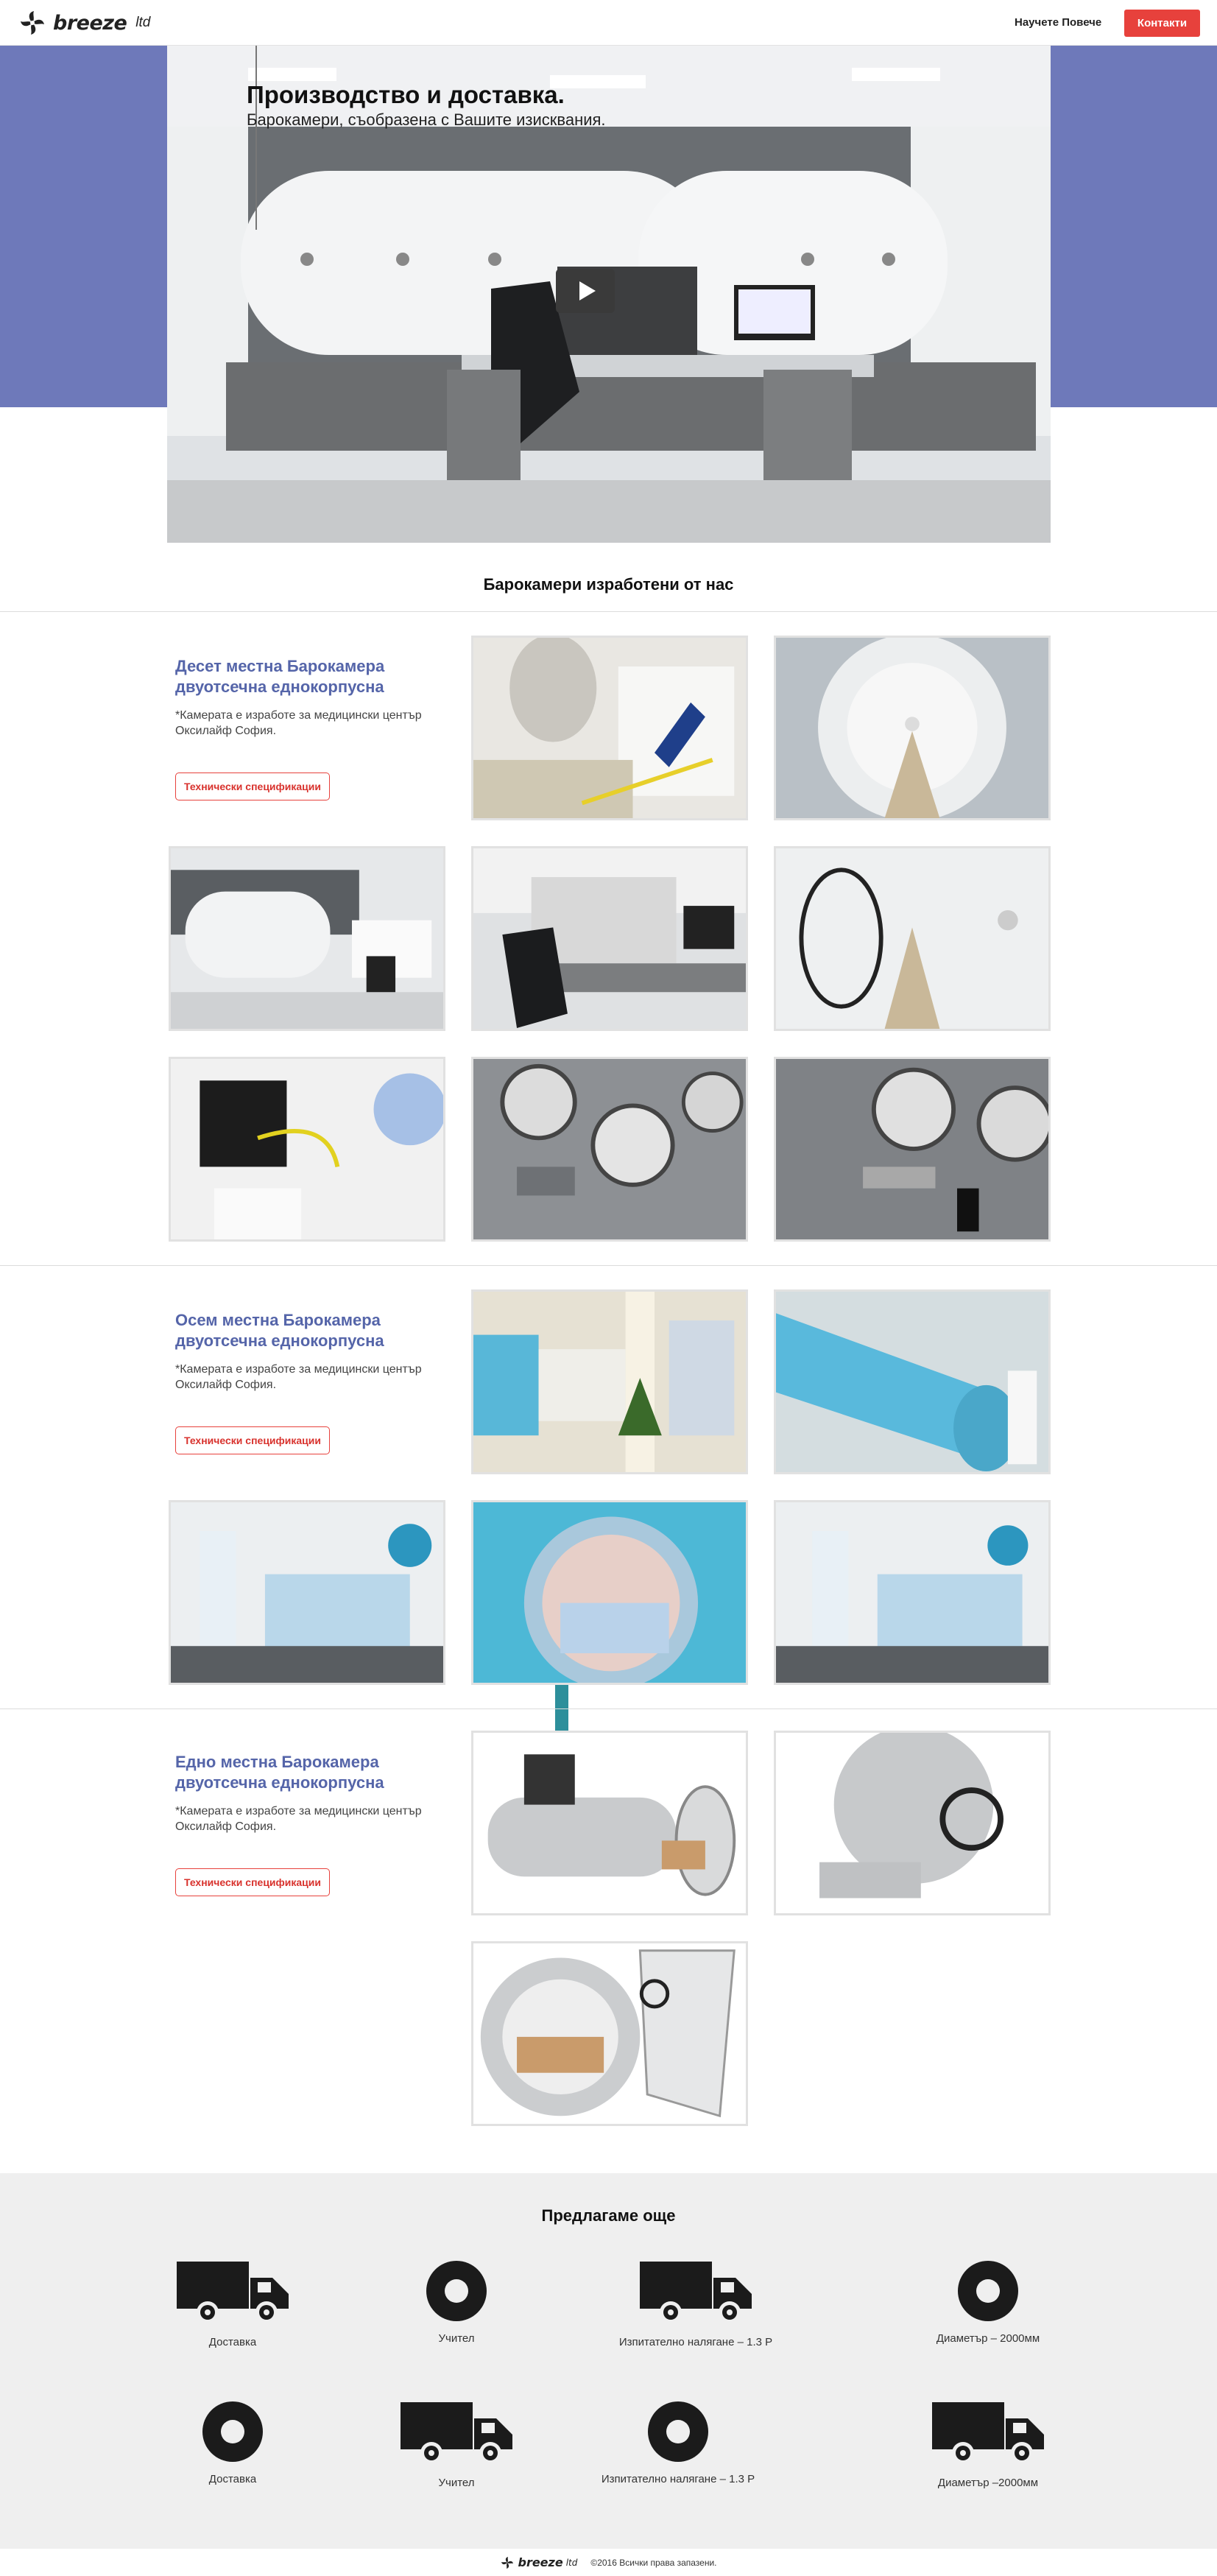  Describe the element at coordinates (143, 22) in the screenshot. I see `logo-suffix: ltd` at that location.